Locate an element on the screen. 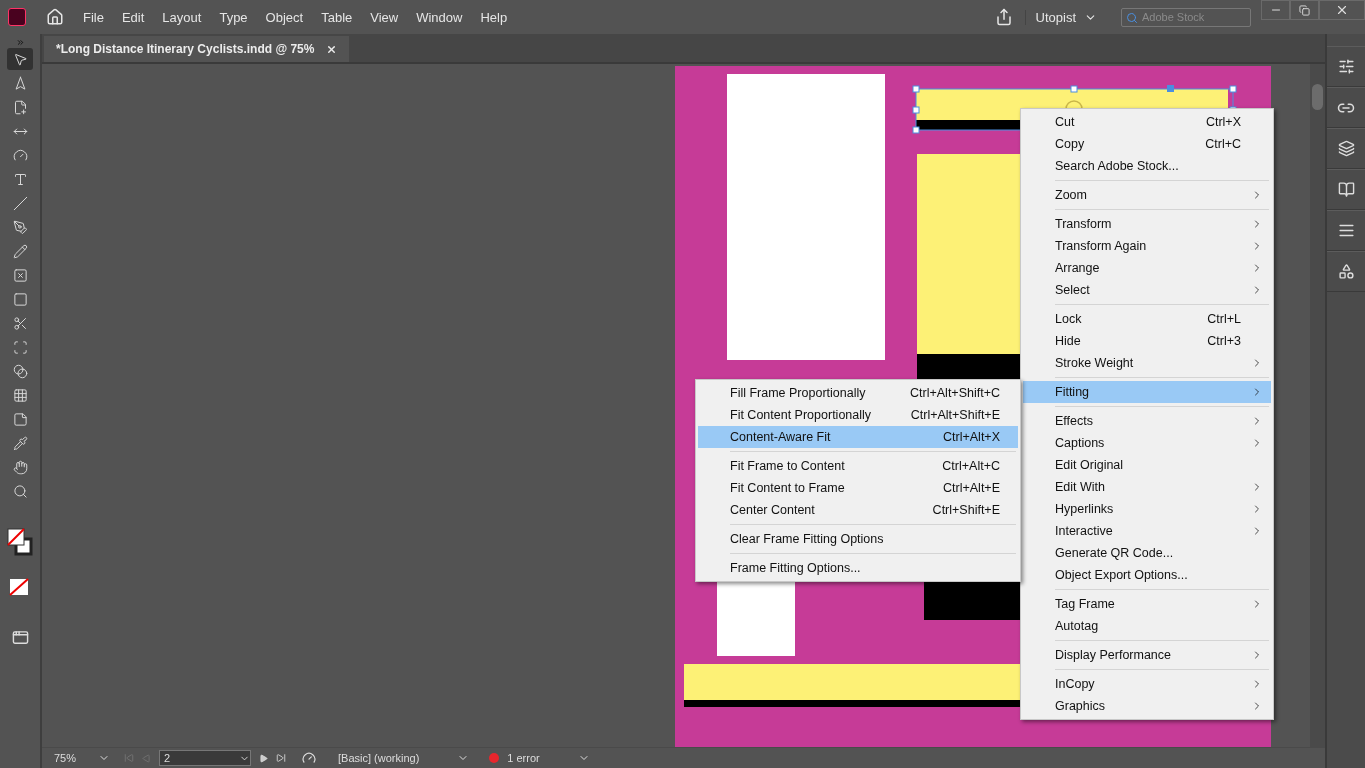 Image resolution: width=1365 pixels, height=768 pixels. page-number-field: 2 is located at coordinates (205, 758).